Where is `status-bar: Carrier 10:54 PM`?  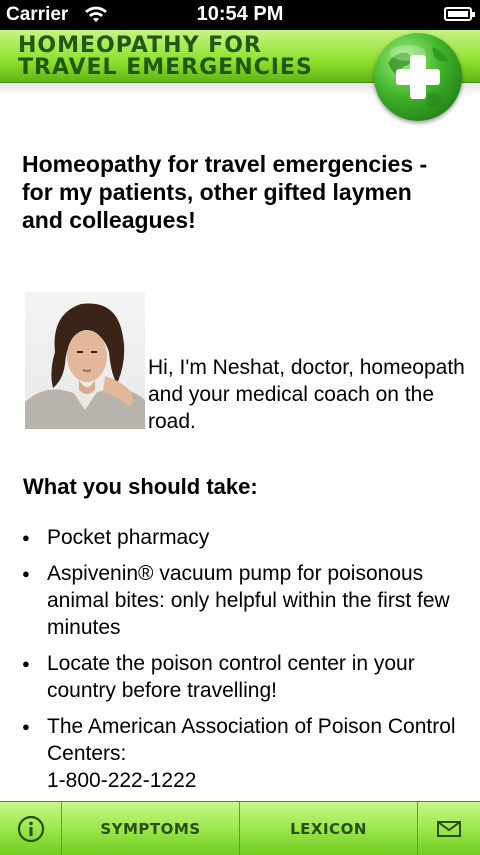
status-bar: Carrier 10:54 PM is located at coordinates (240, 15).